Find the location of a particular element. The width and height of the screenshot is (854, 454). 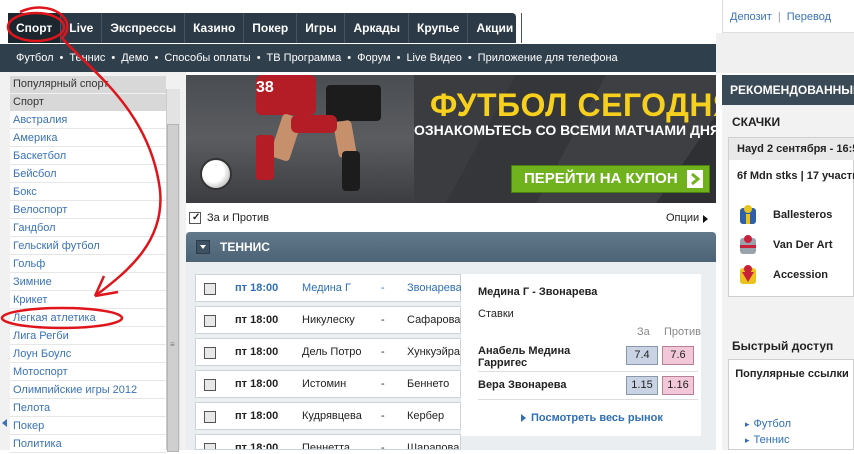

runner-row: Ballesteros is located at coordinates (795, 216).